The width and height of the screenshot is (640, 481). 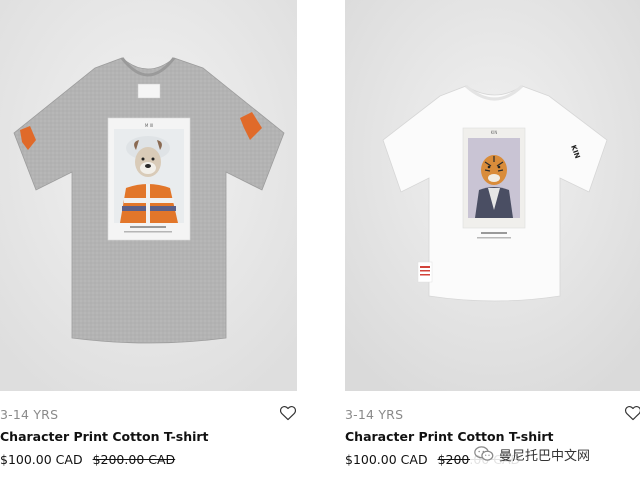 I want to click on price-row: $100.00 CAD $200.00 CAD, so click(x=87, y=459).